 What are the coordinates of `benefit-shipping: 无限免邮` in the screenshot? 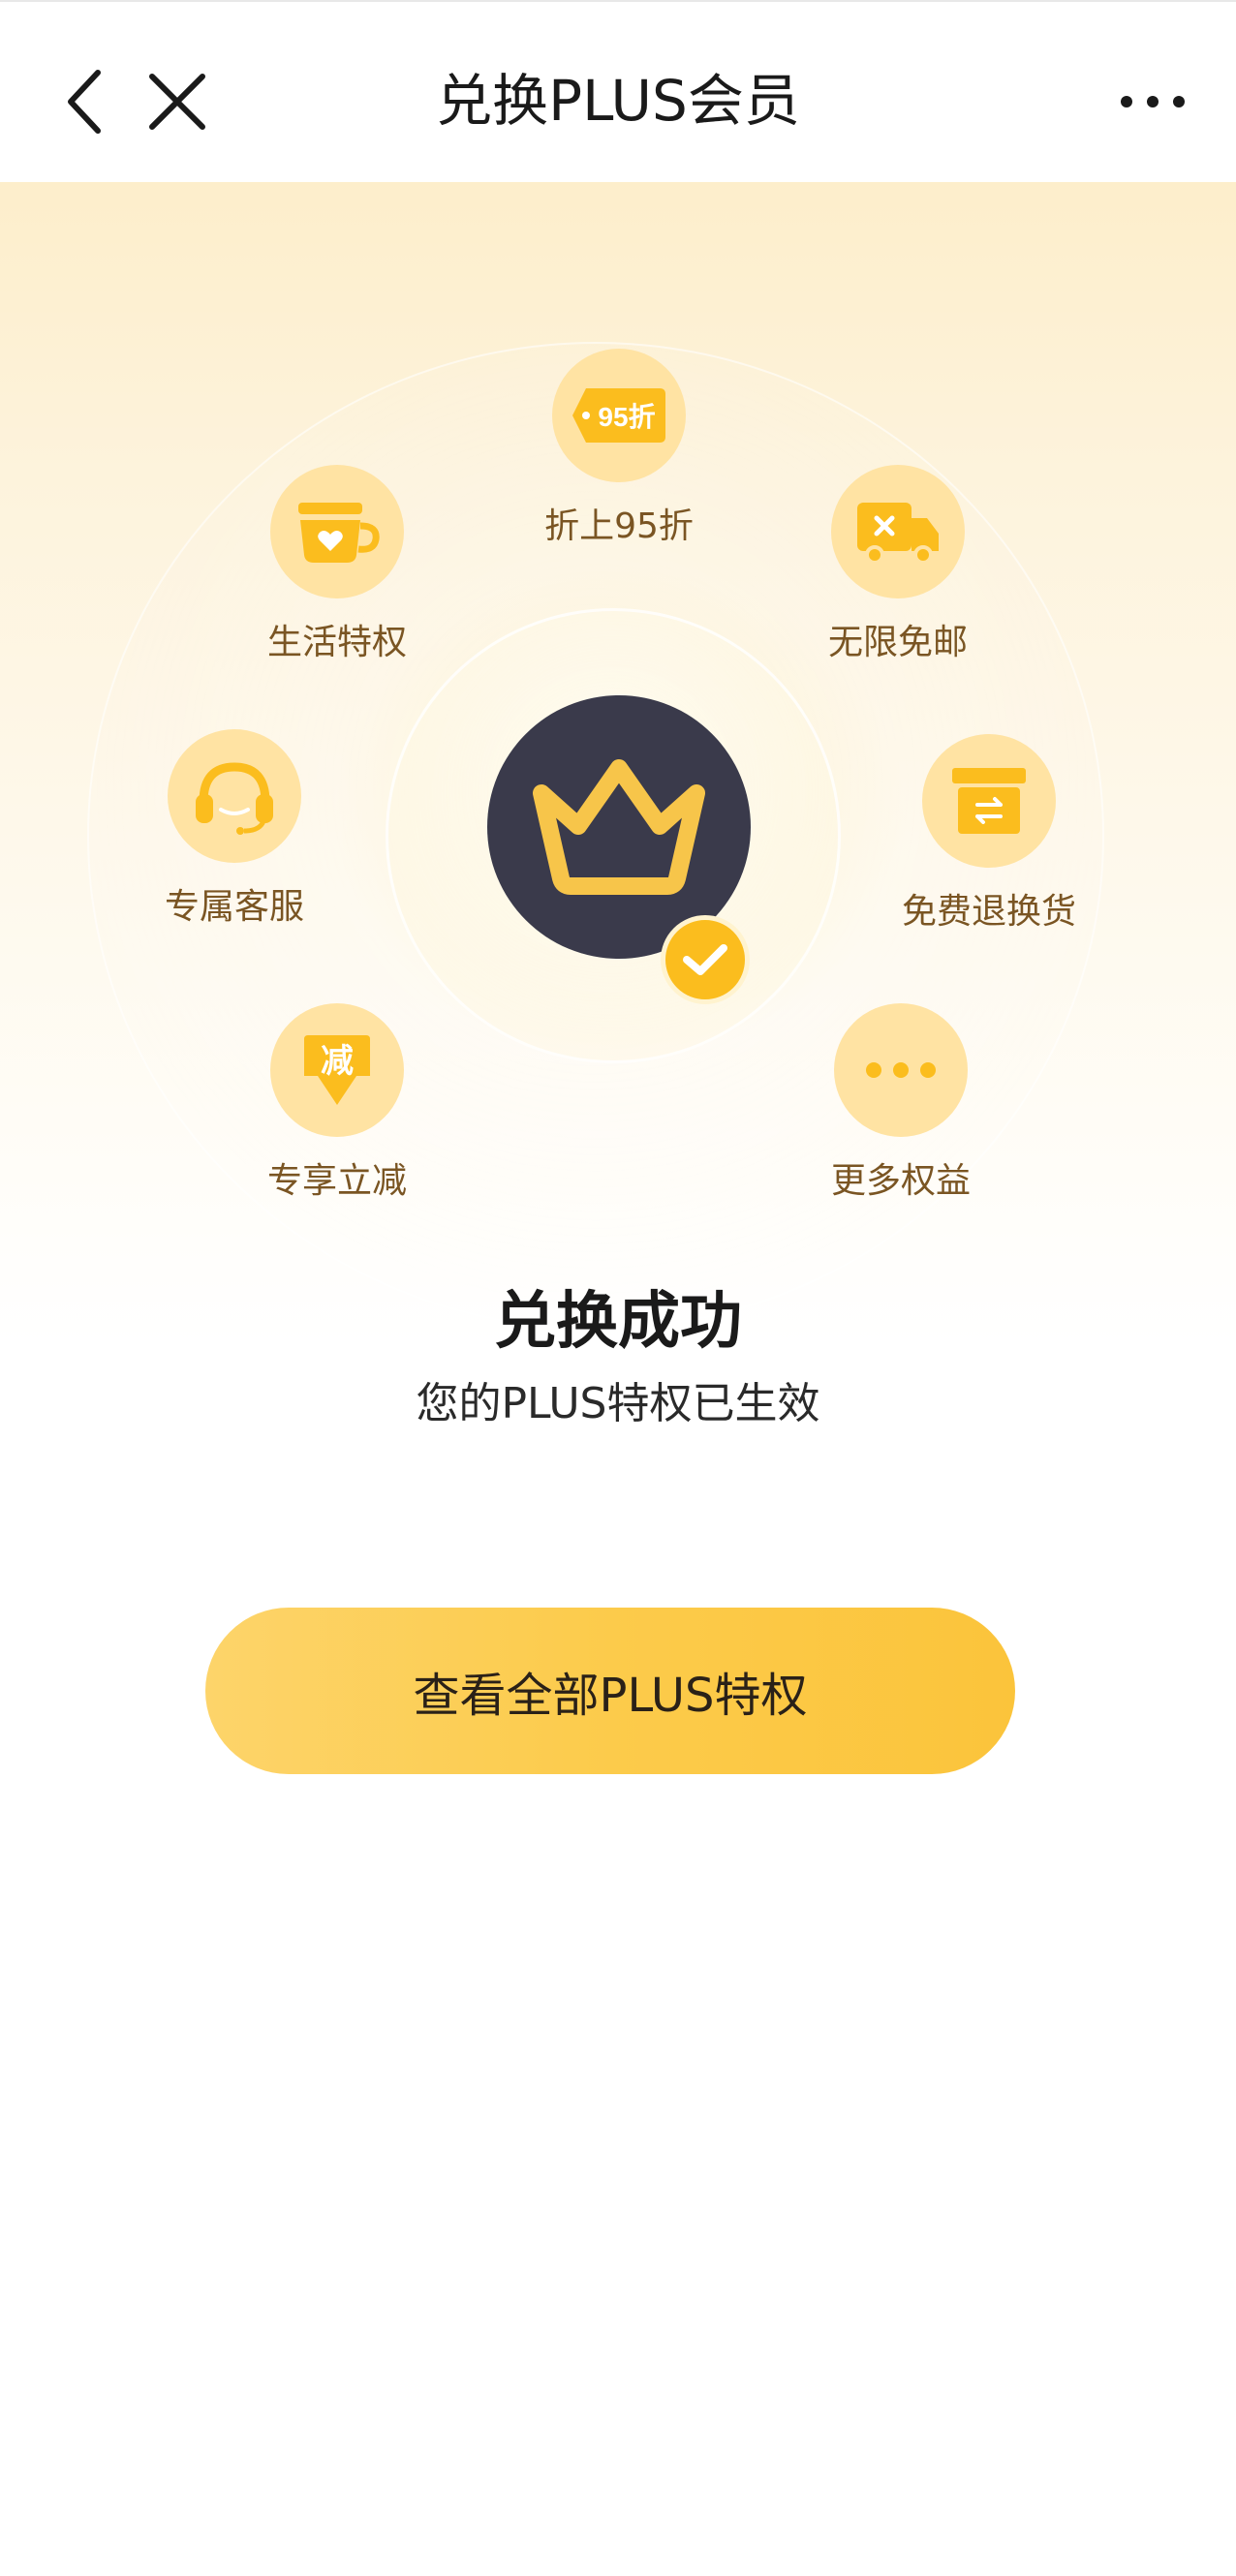 It's located at (897, 565).